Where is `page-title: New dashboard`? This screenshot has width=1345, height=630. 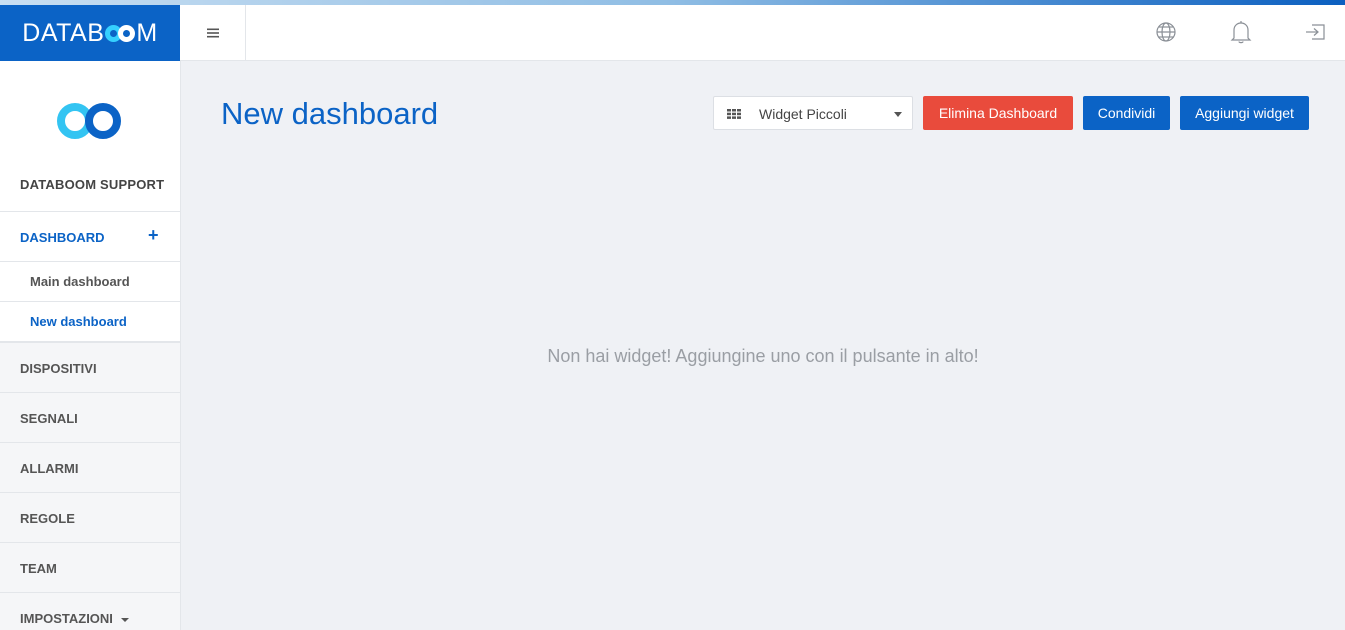
page-title: New dashboard is located at coordinates (330, 113).